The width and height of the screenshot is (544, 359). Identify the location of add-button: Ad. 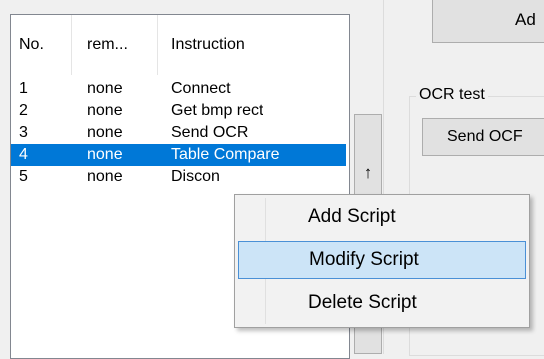
(488, 21).